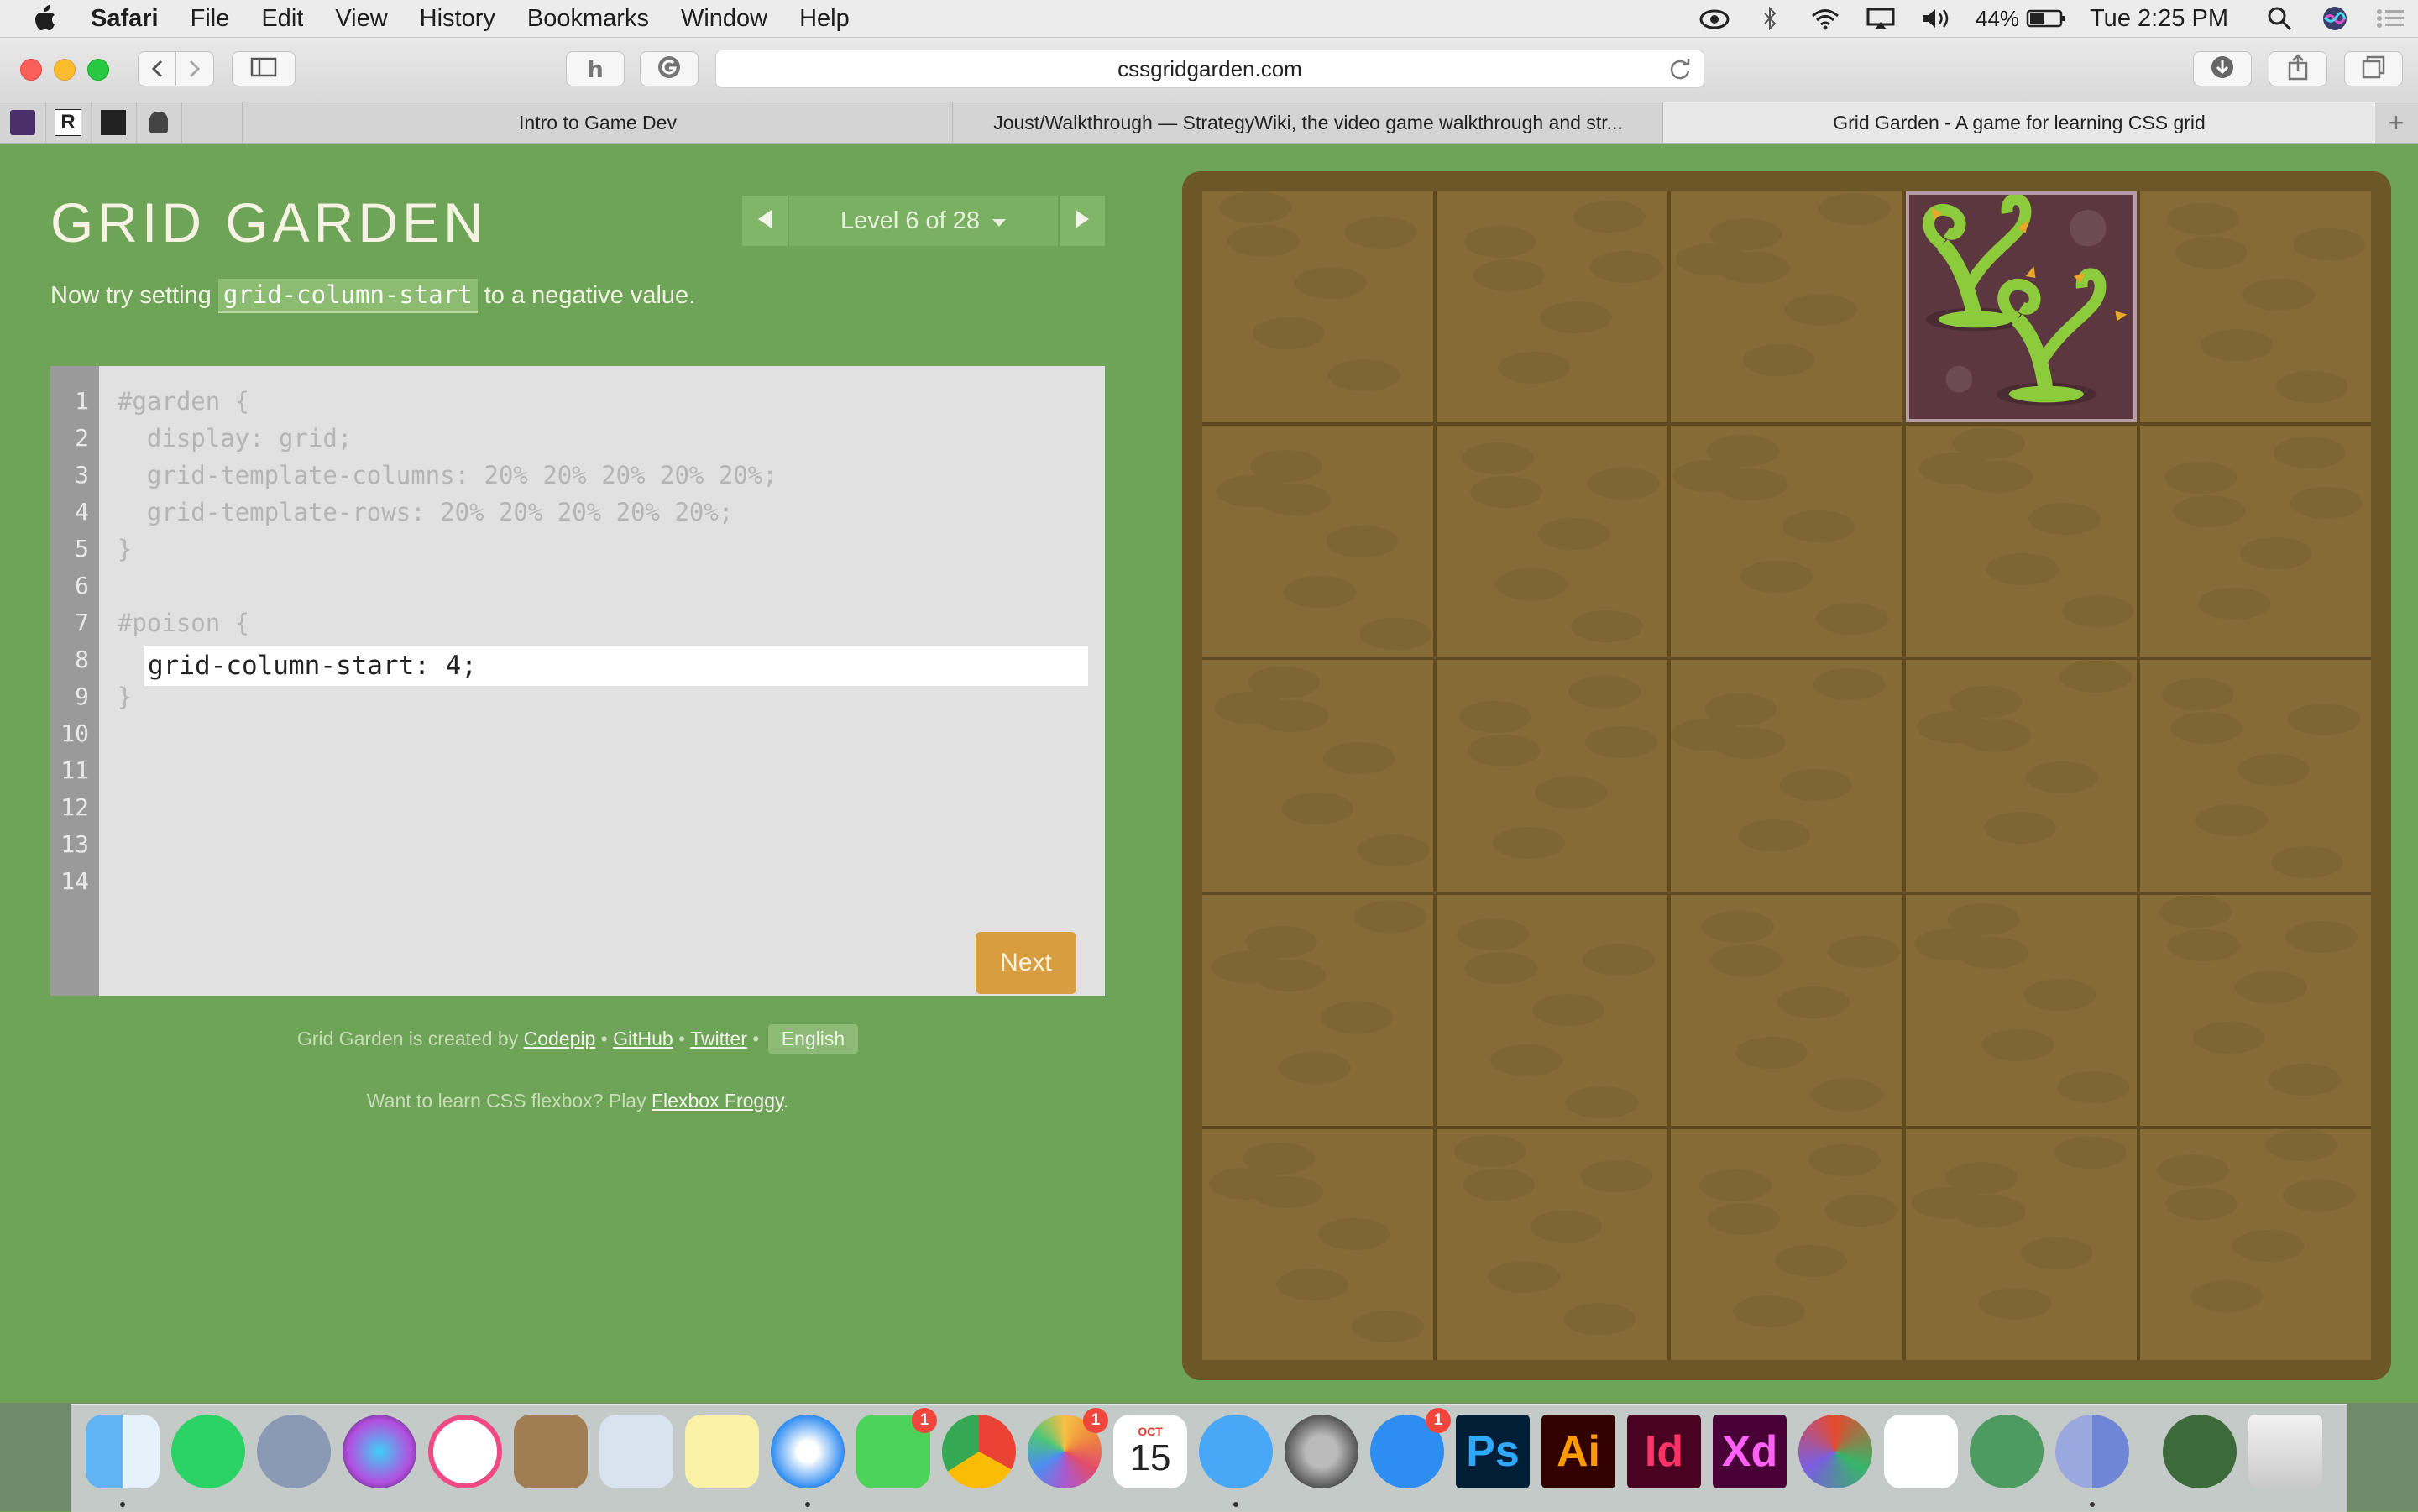  What do you see at coordinates (1936, 18) in the screenshot?
I see `volume-icon` at bounding box center [1936, 18].